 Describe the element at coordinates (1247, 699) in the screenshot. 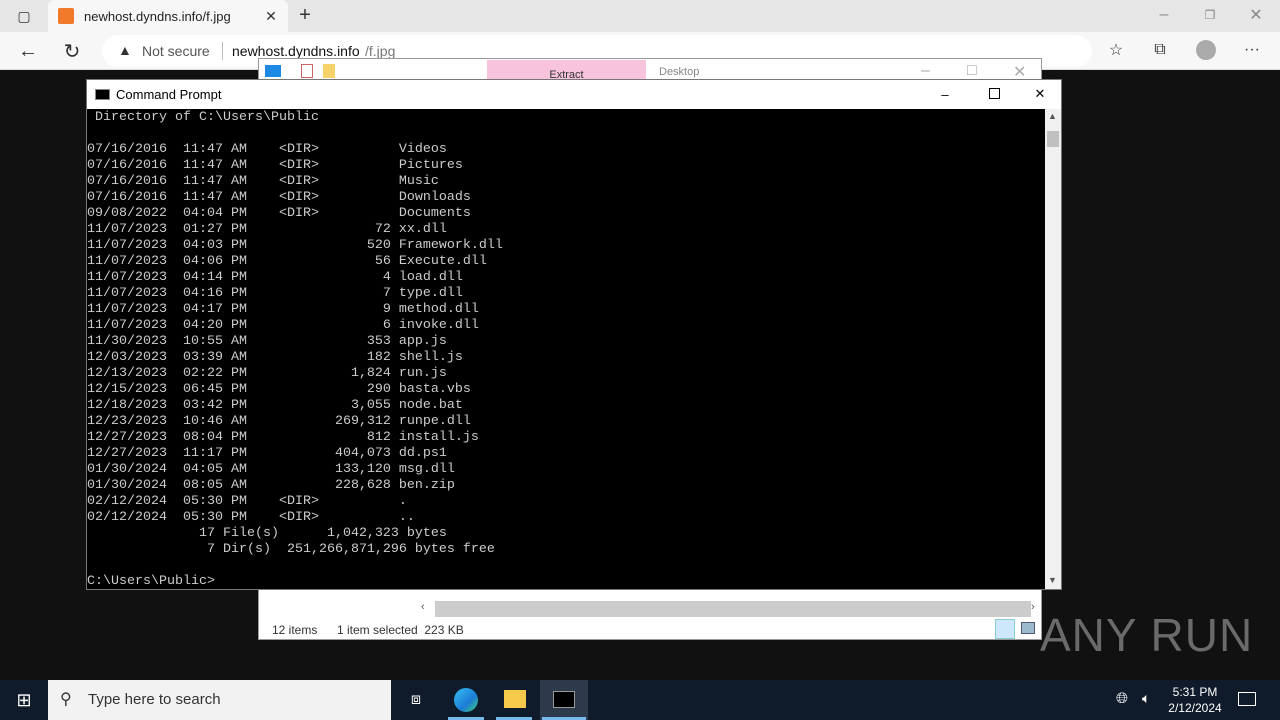

I see `notifications-icon` at that location.